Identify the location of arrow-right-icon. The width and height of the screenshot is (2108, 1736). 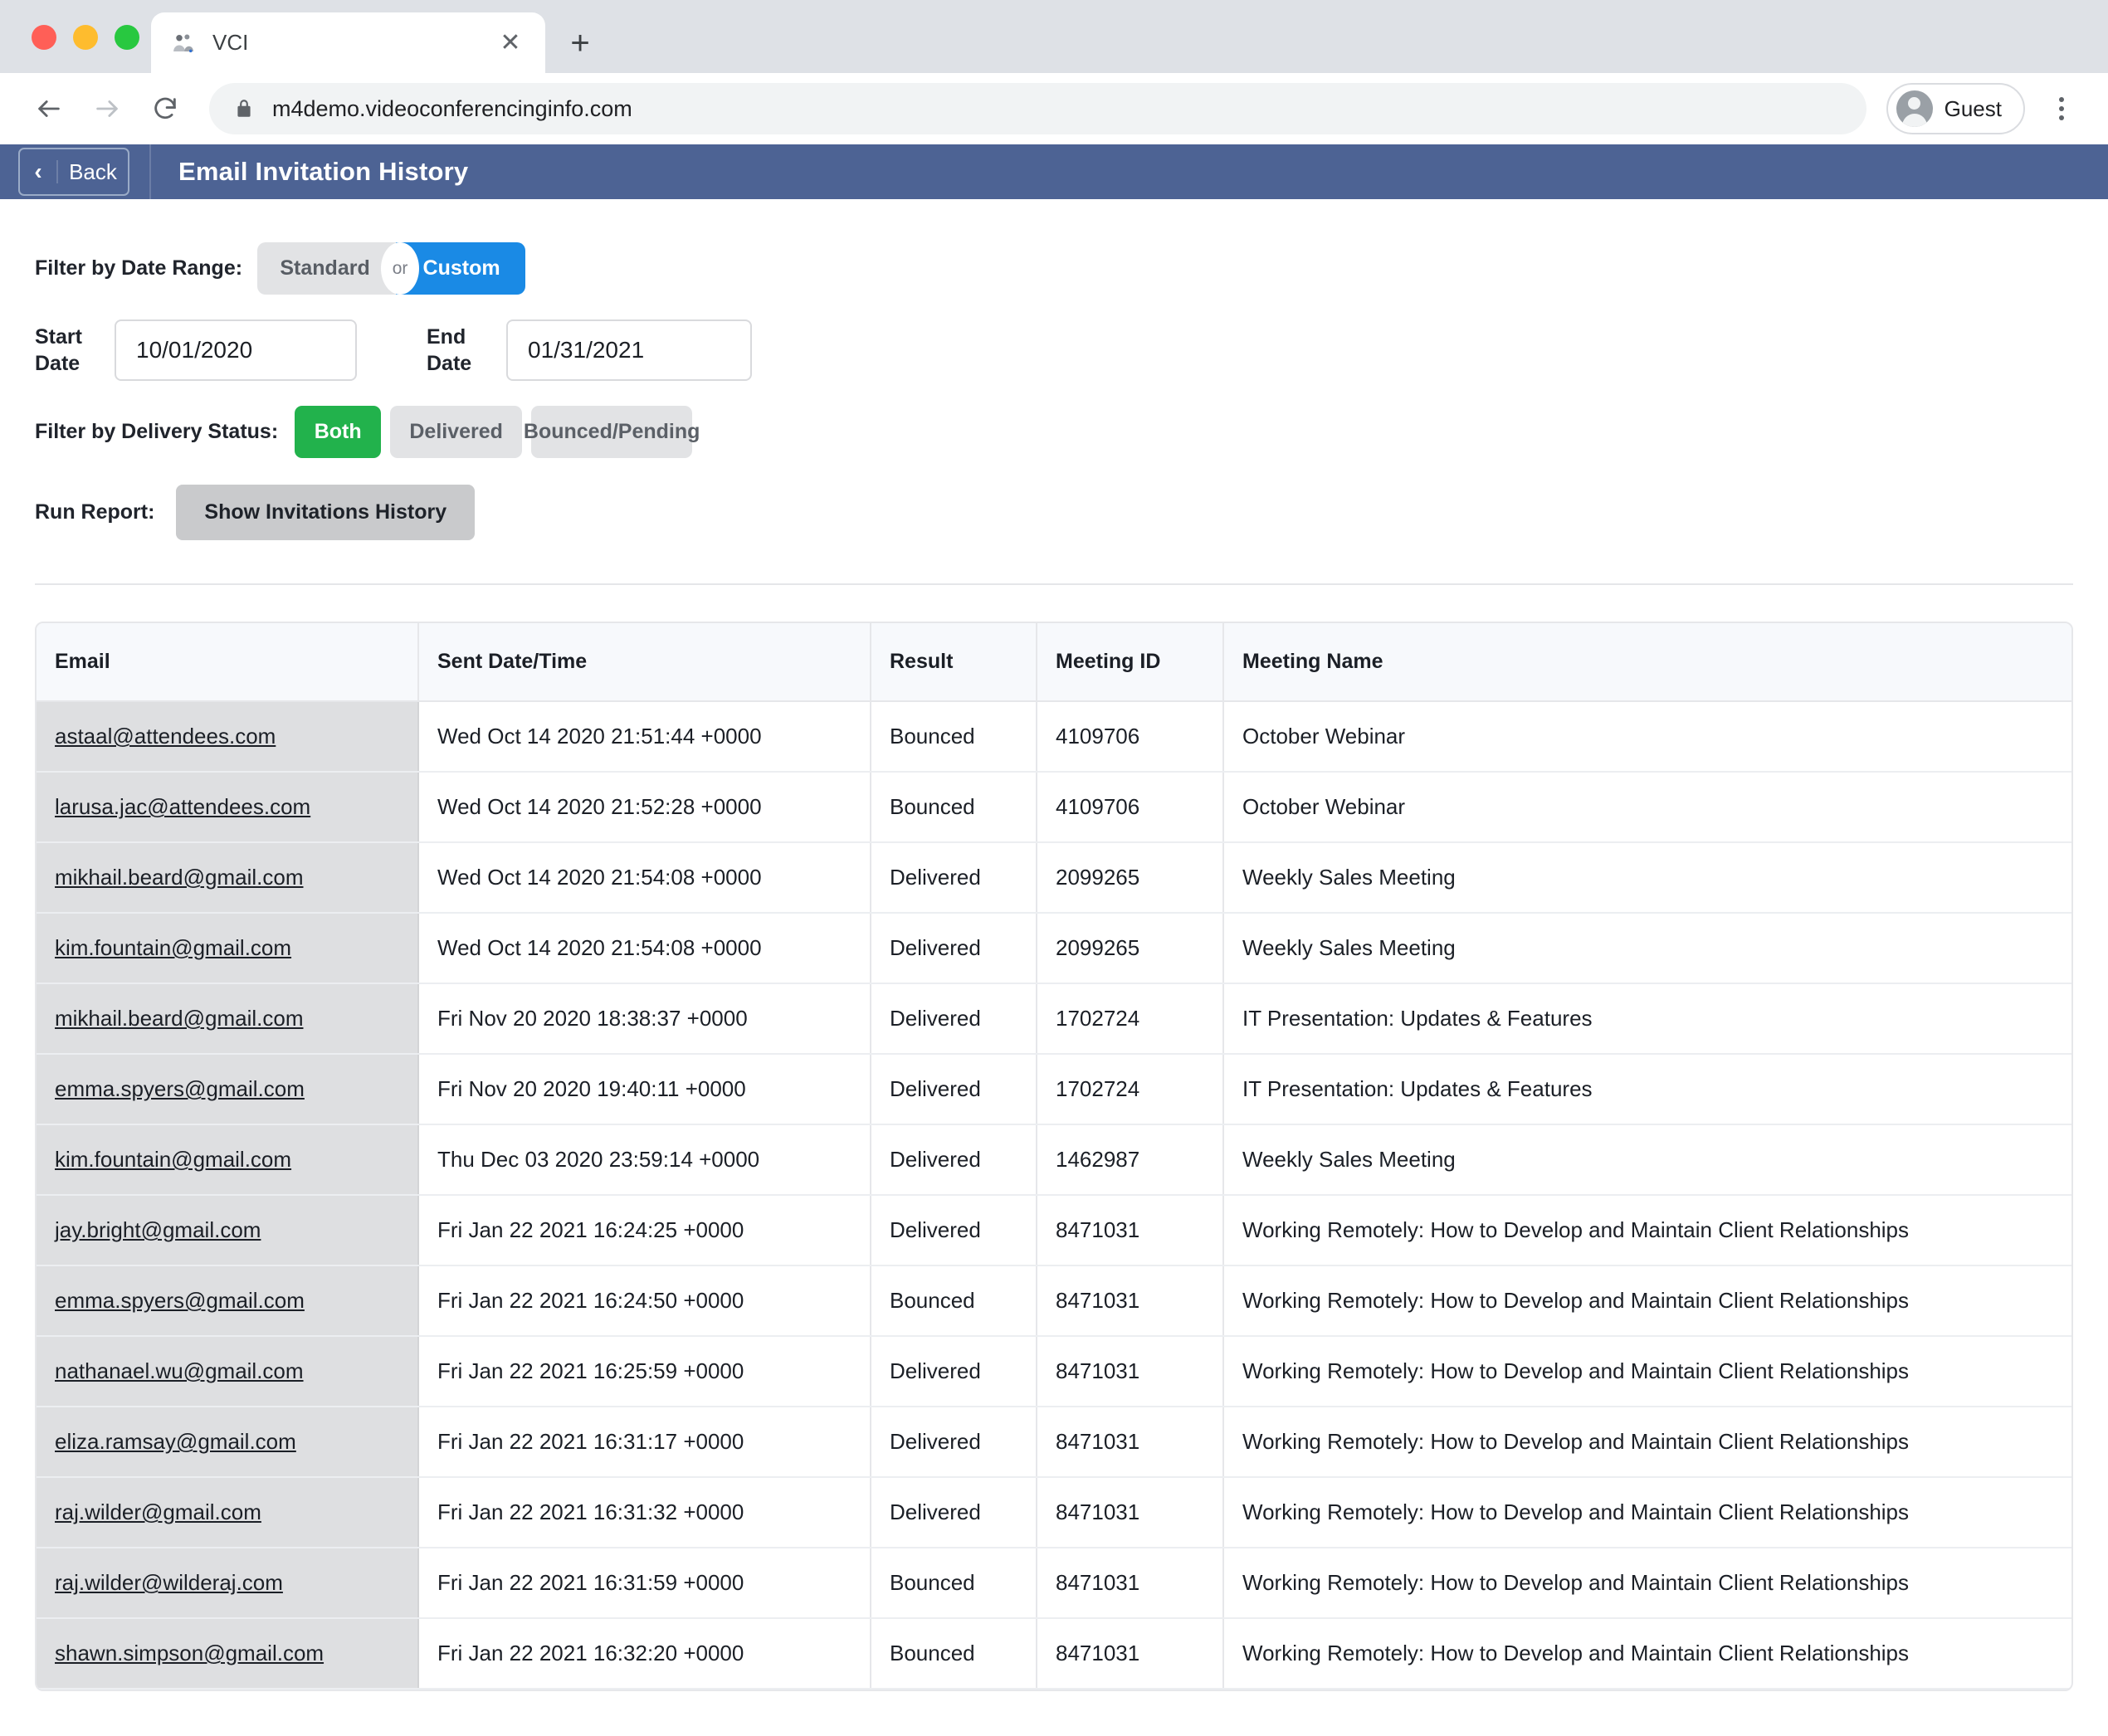
(107, 108).